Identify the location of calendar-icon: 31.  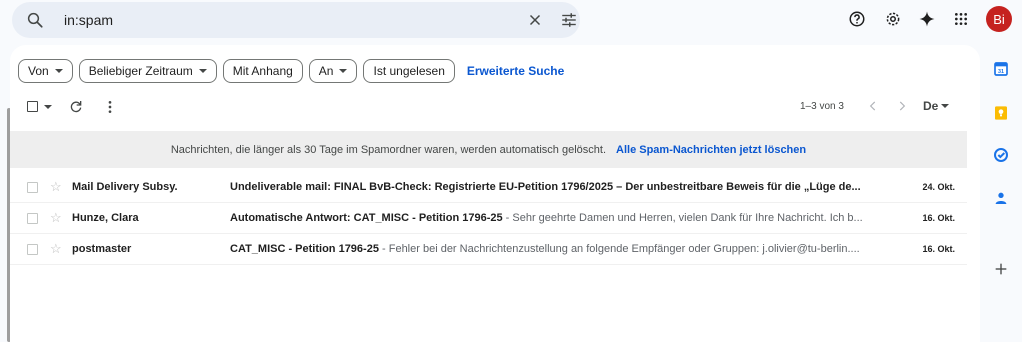
(1001, 69).